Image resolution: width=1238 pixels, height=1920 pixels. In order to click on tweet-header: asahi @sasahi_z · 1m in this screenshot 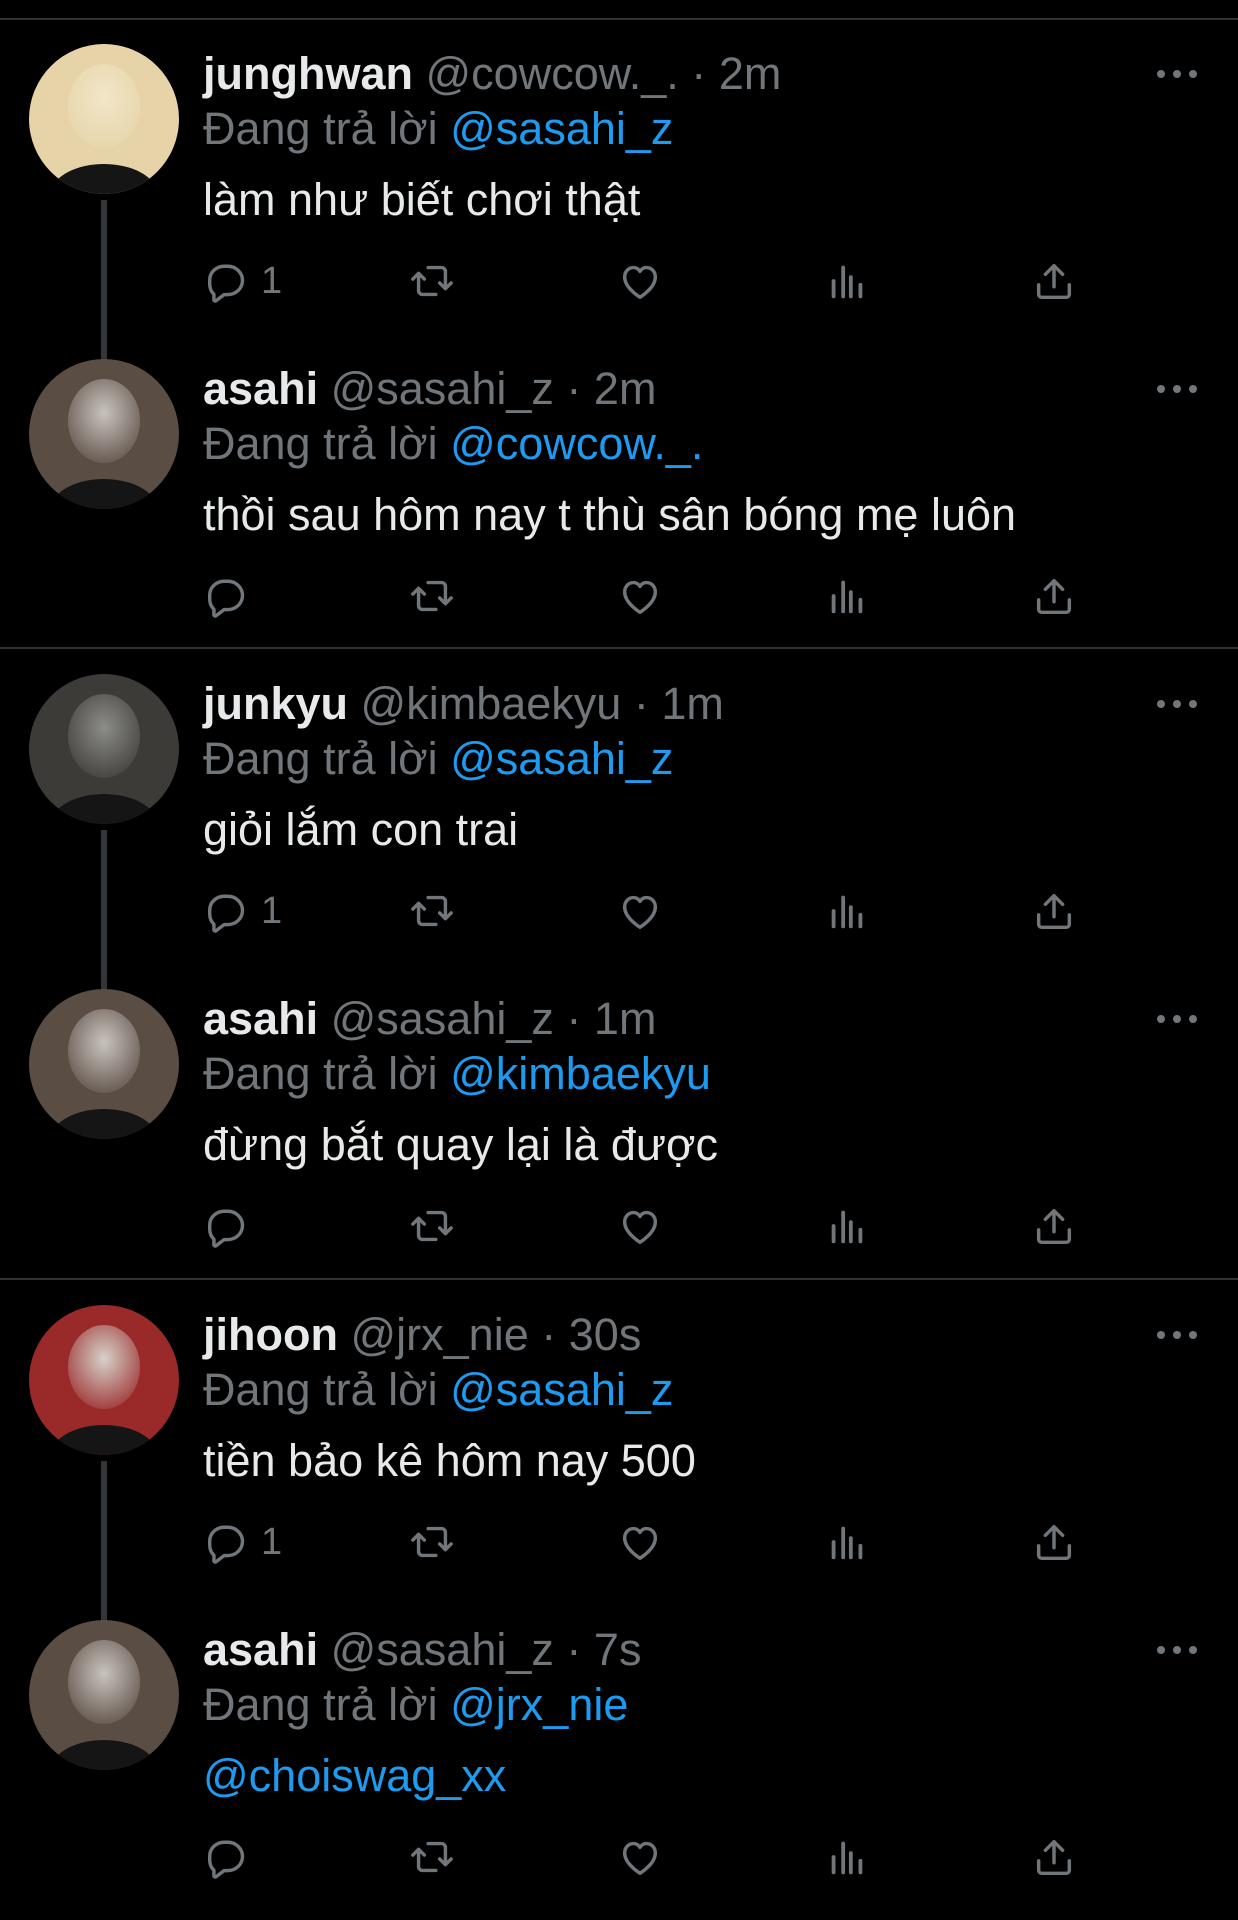, I will do `click(429, 1019)`.